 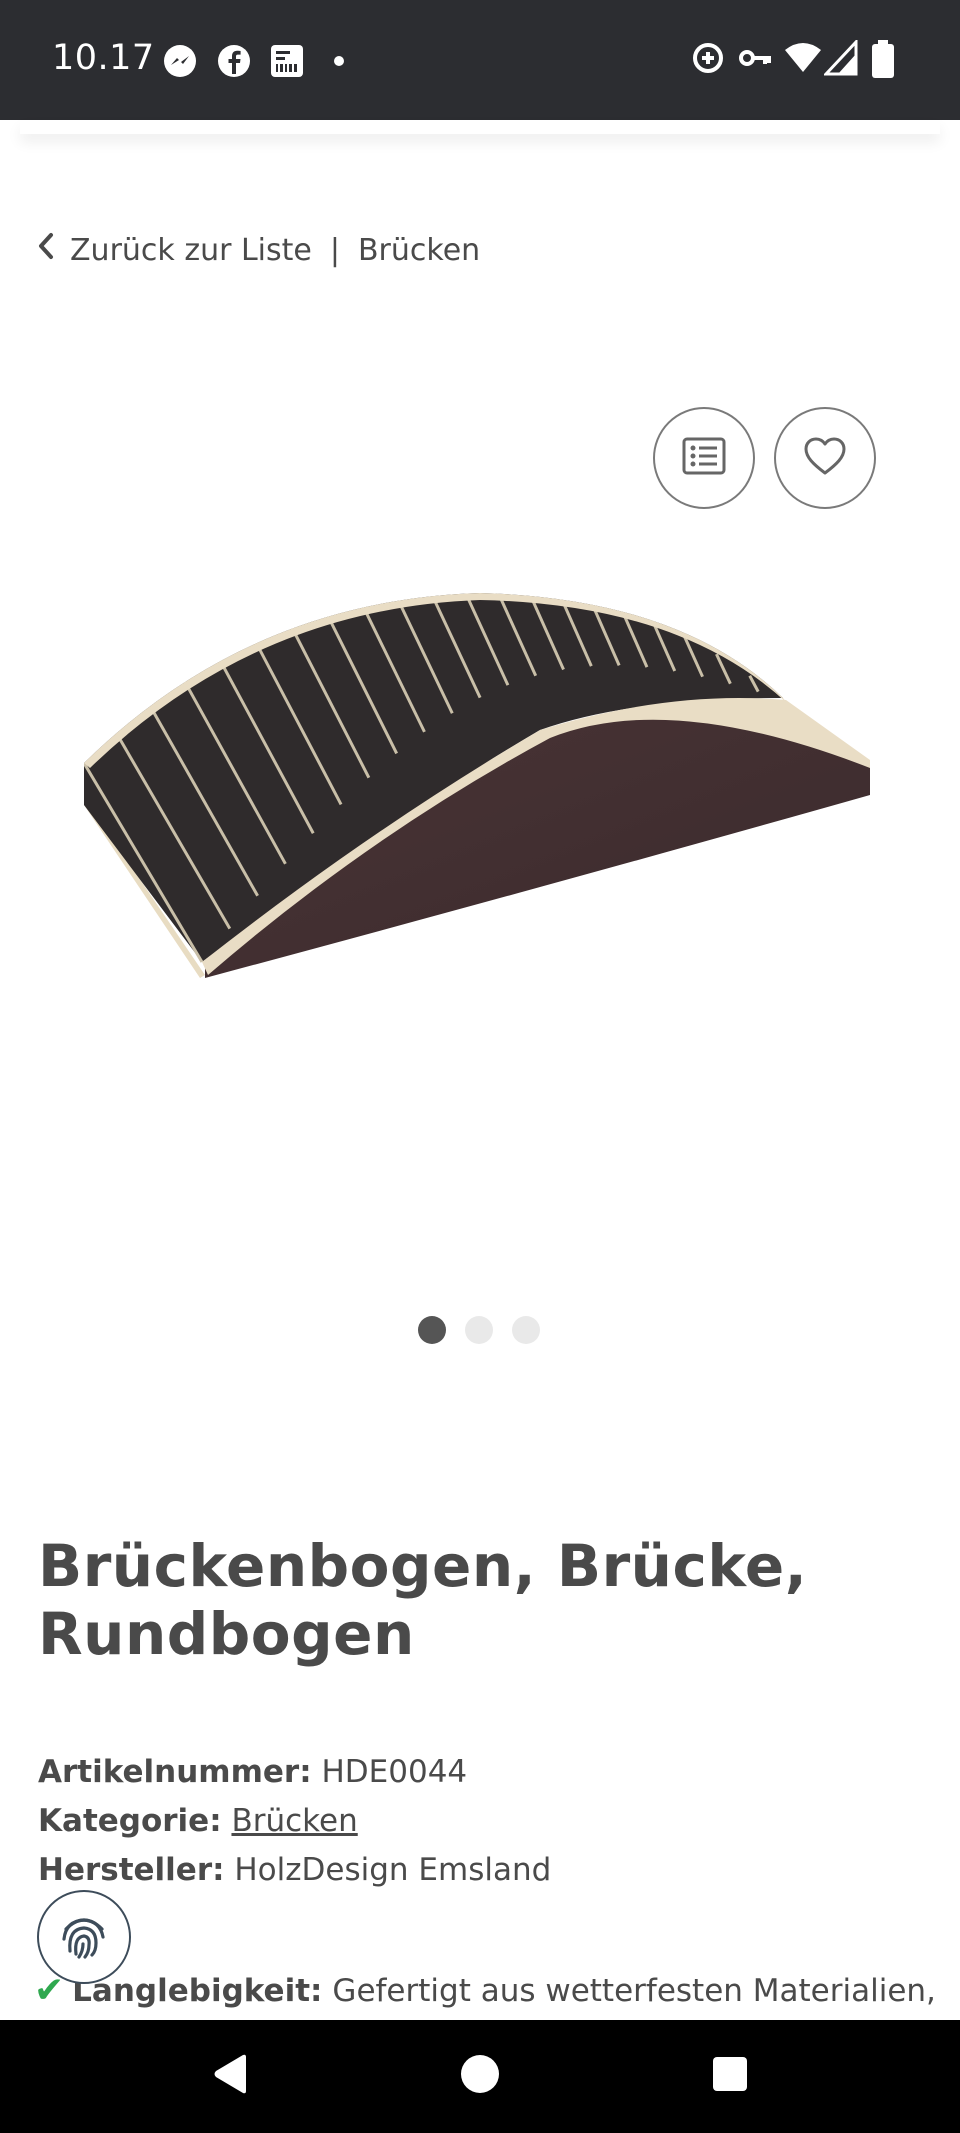 I want to click on compare-list-button, so click(x=704, y=458).